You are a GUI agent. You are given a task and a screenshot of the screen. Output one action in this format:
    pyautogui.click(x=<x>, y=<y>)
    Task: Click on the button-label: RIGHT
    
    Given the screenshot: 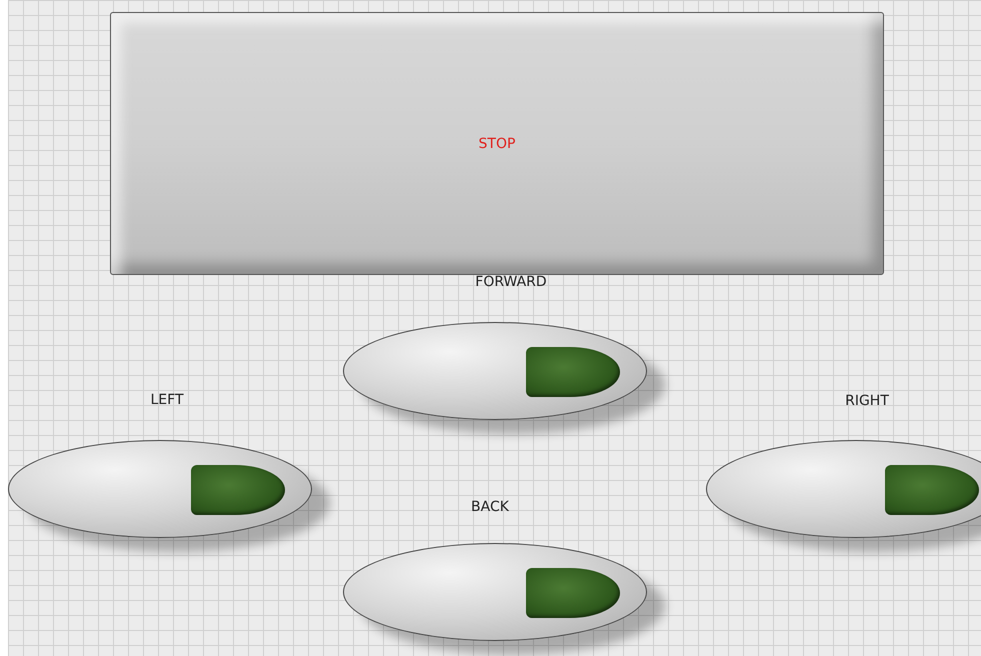 What is the action you would take?
    pyautogui.click(x=867, y=401)
    